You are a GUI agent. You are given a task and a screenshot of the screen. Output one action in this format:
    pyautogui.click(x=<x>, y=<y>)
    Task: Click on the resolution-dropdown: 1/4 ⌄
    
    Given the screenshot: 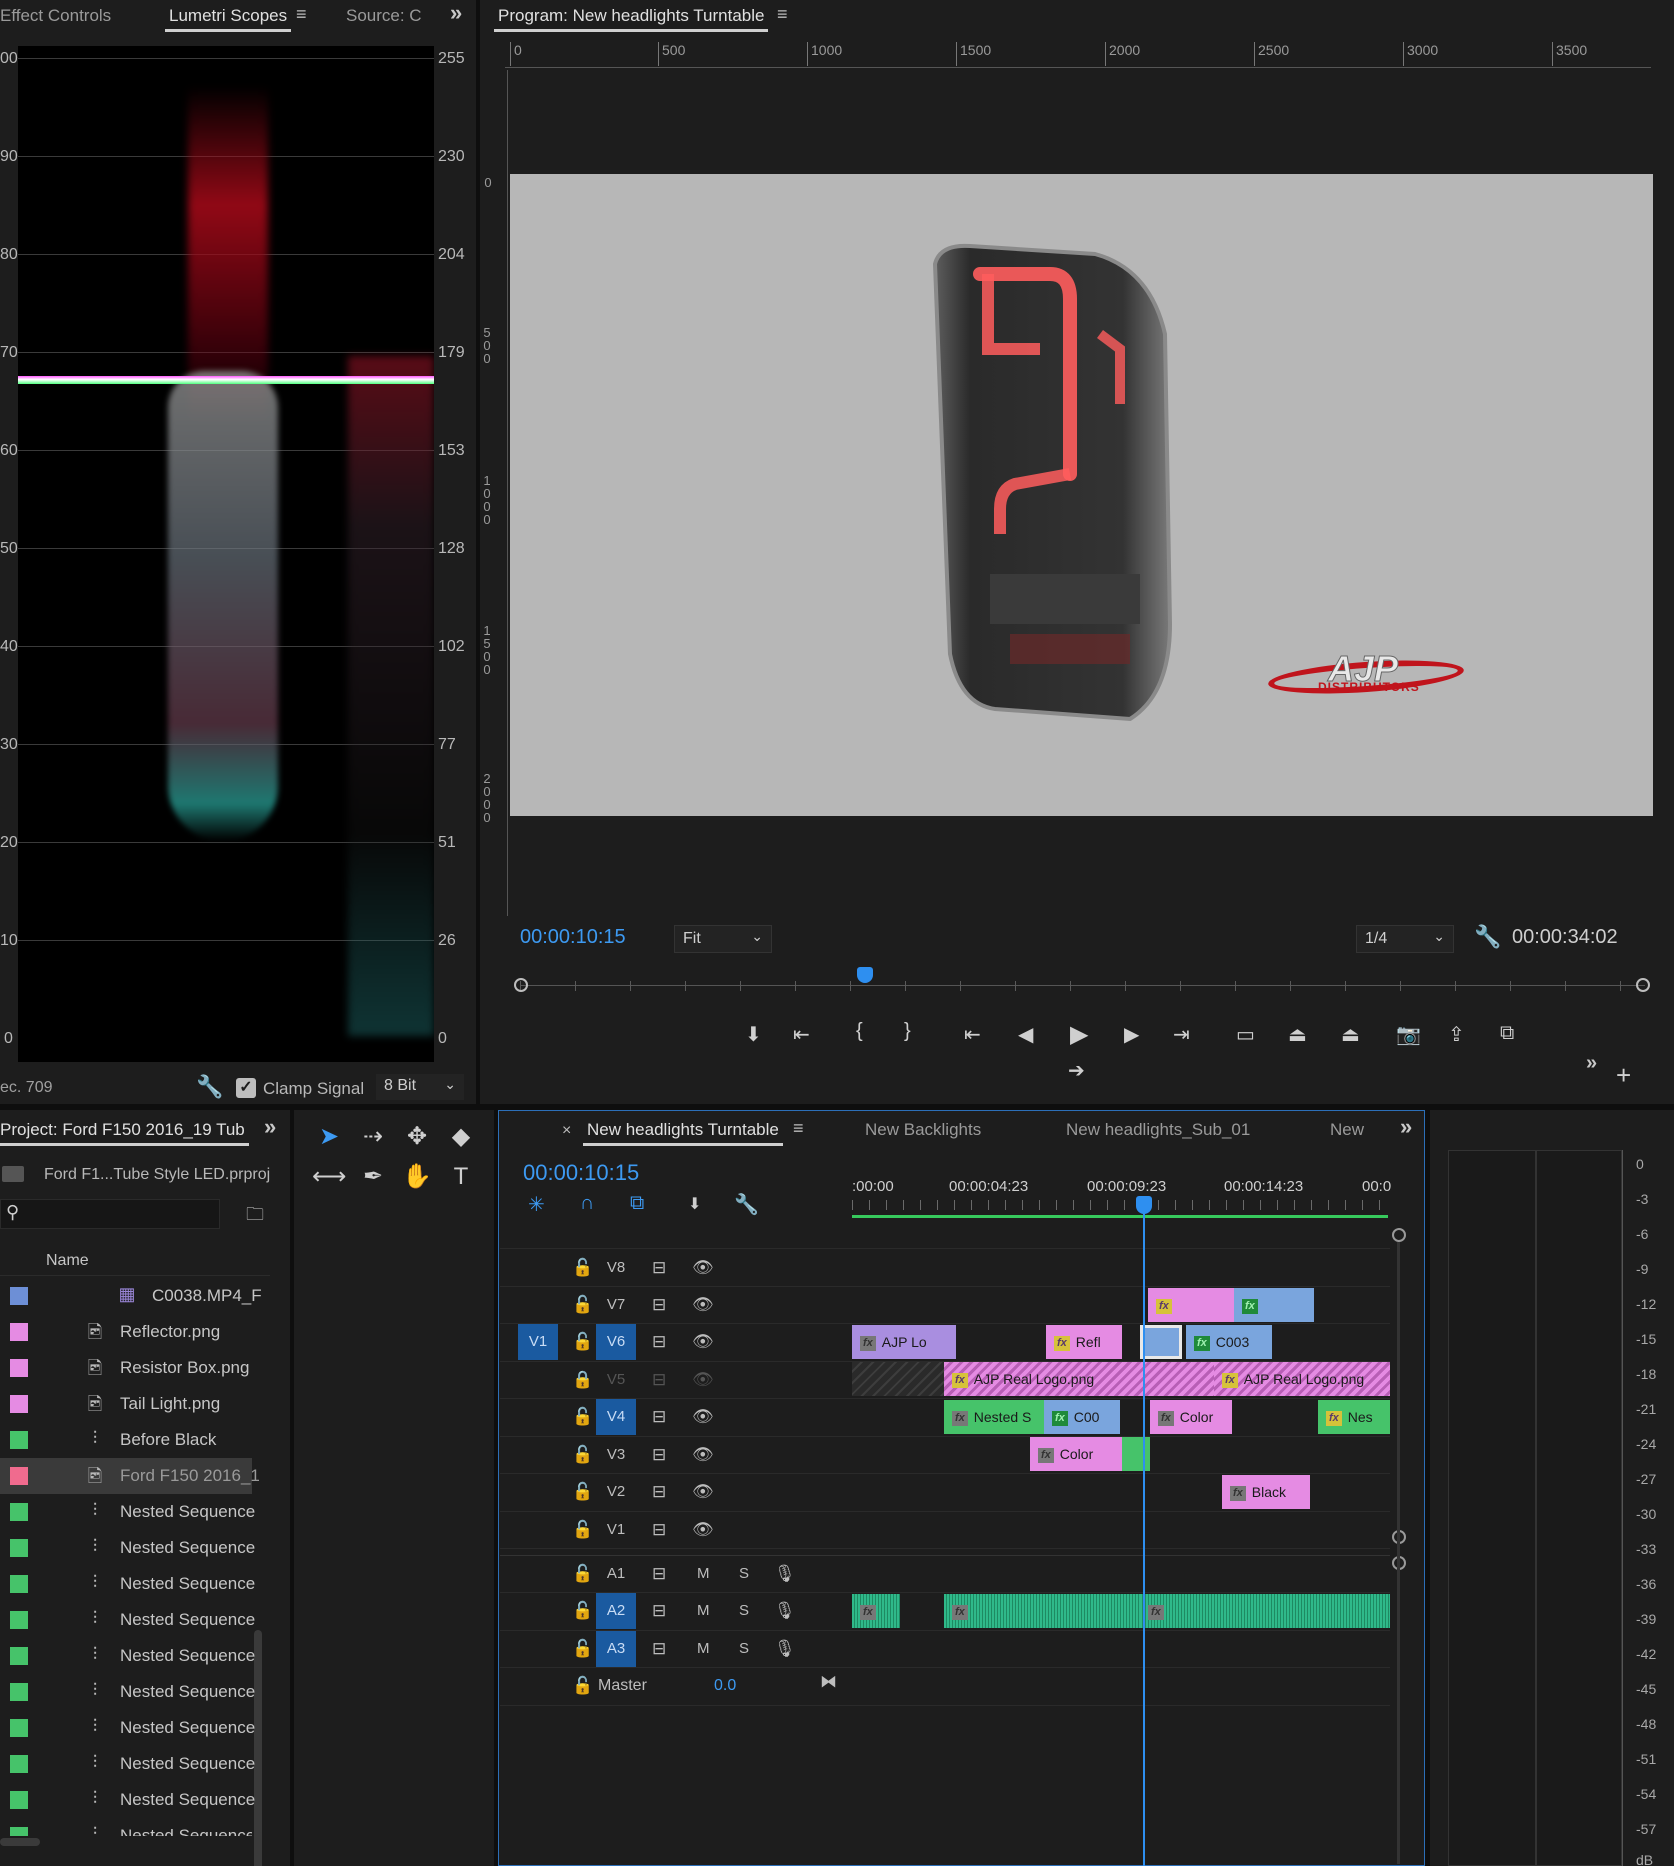 What is the action you would take?
    pyautogui.click(x=1405, y=939)
    